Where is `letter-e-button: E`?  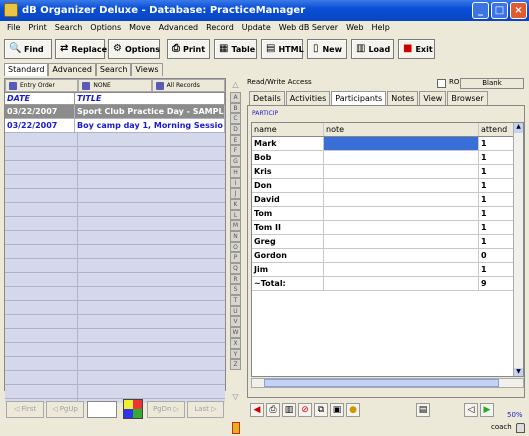
letter-e-button: E is located at coordinates (235, 140).